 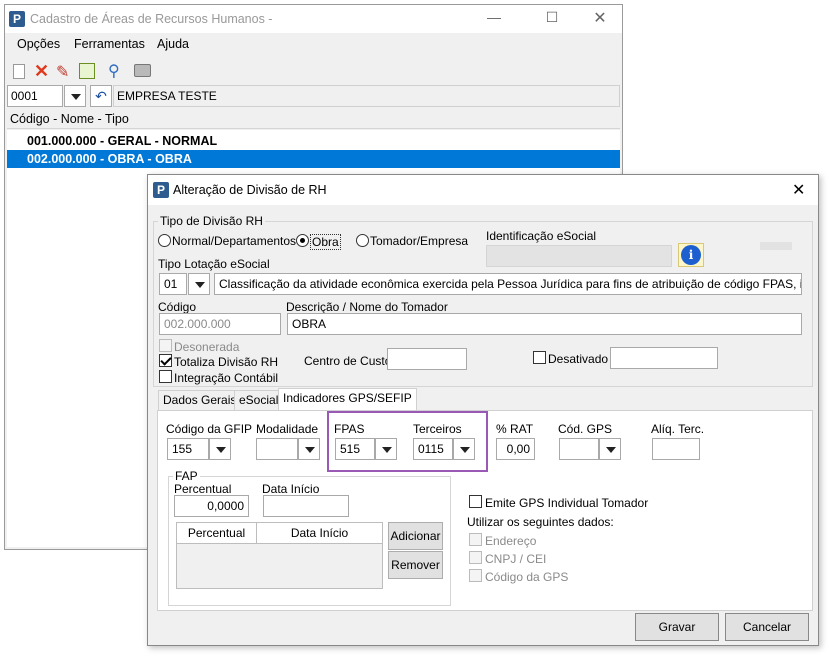 What do you see at coordinates (437, 429) in the screenshot?
I see `terceiros-label: Terceiros` at bounding box center [437, 429].